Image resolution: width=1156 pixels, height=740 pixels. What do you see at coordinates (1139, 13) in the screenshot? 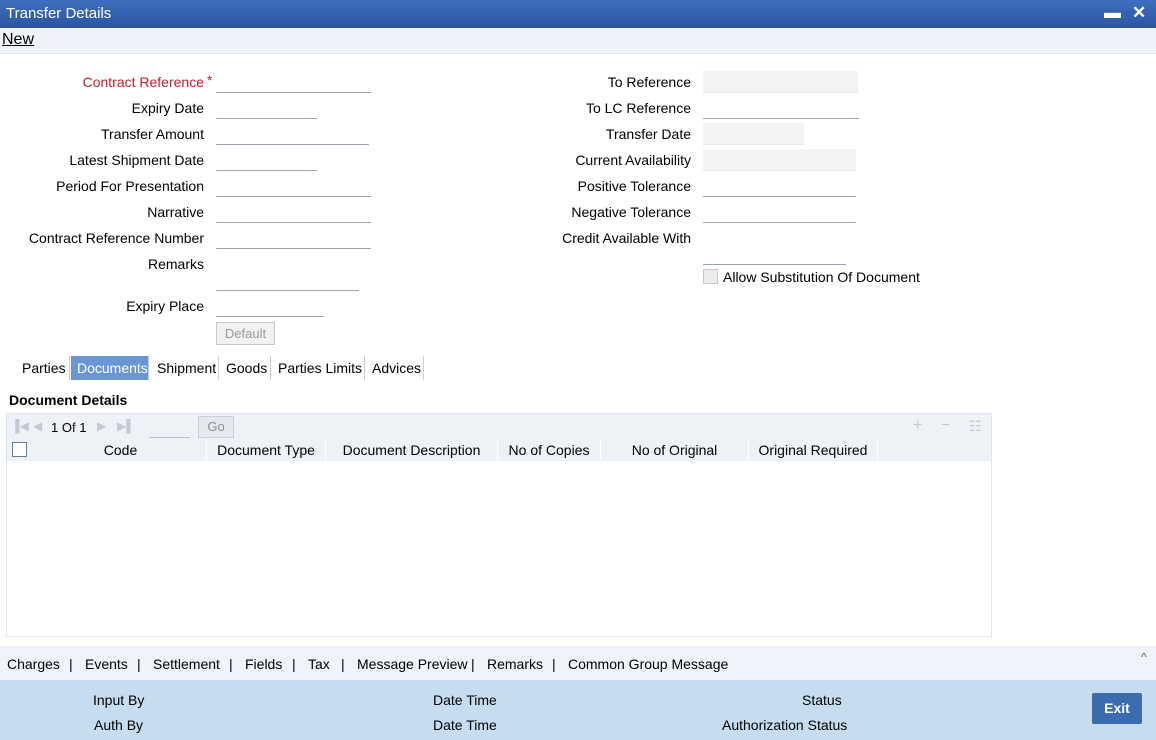
I see `close-icon: ✕` at bounding box center [1139, 13].